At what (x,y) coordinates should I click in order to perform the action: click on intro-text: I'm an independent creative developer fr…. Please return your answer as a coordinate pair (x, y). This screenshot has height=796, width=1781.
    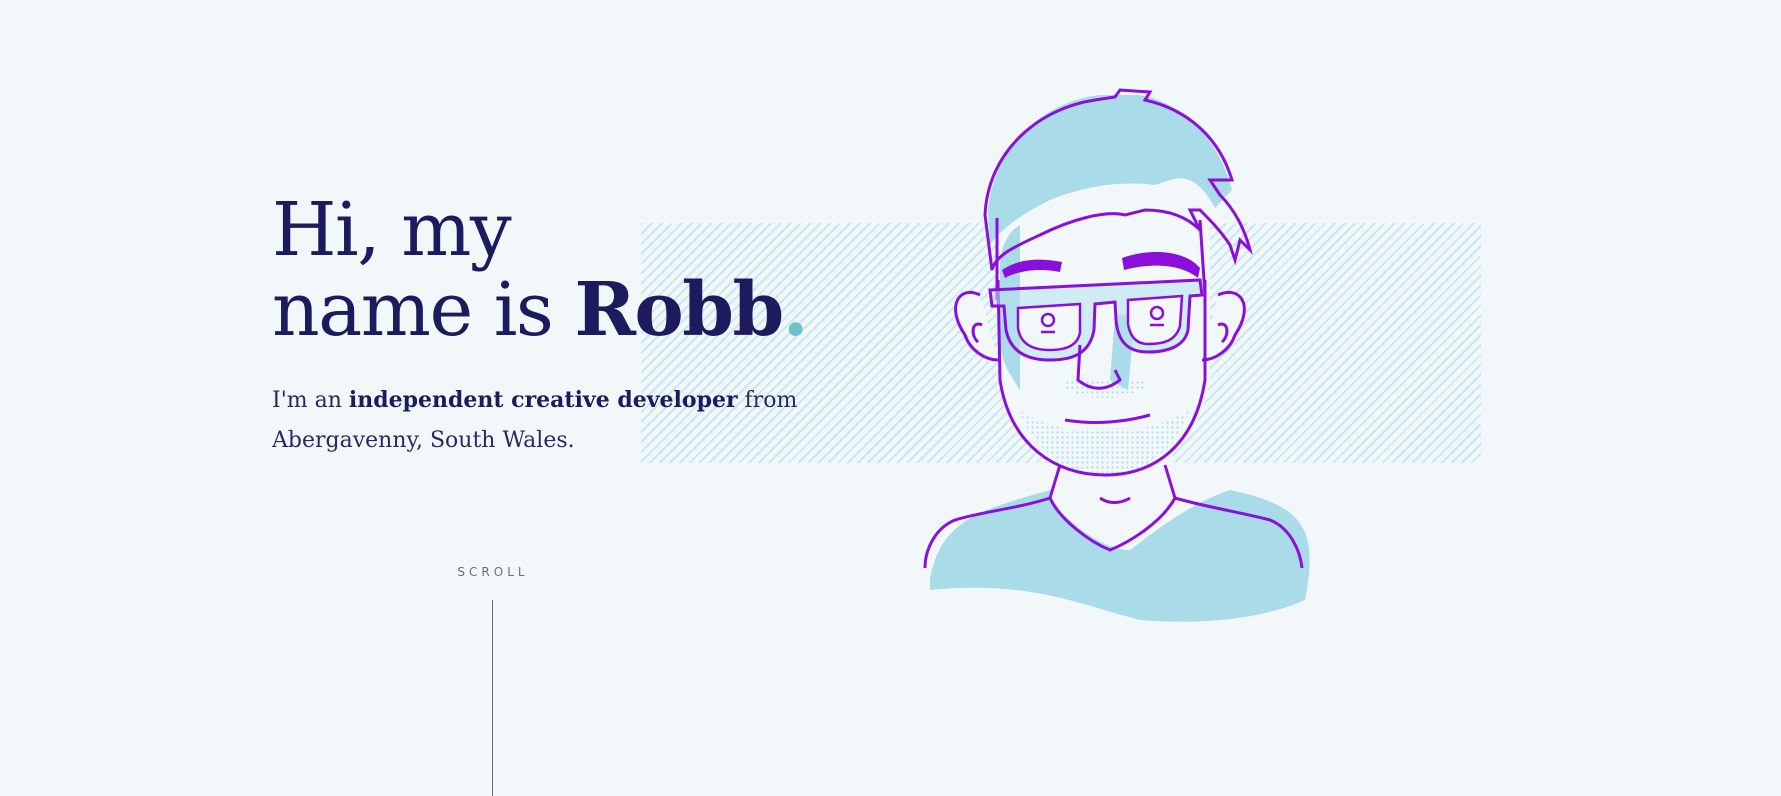
    Looking at the image, I should click on (542, 420).